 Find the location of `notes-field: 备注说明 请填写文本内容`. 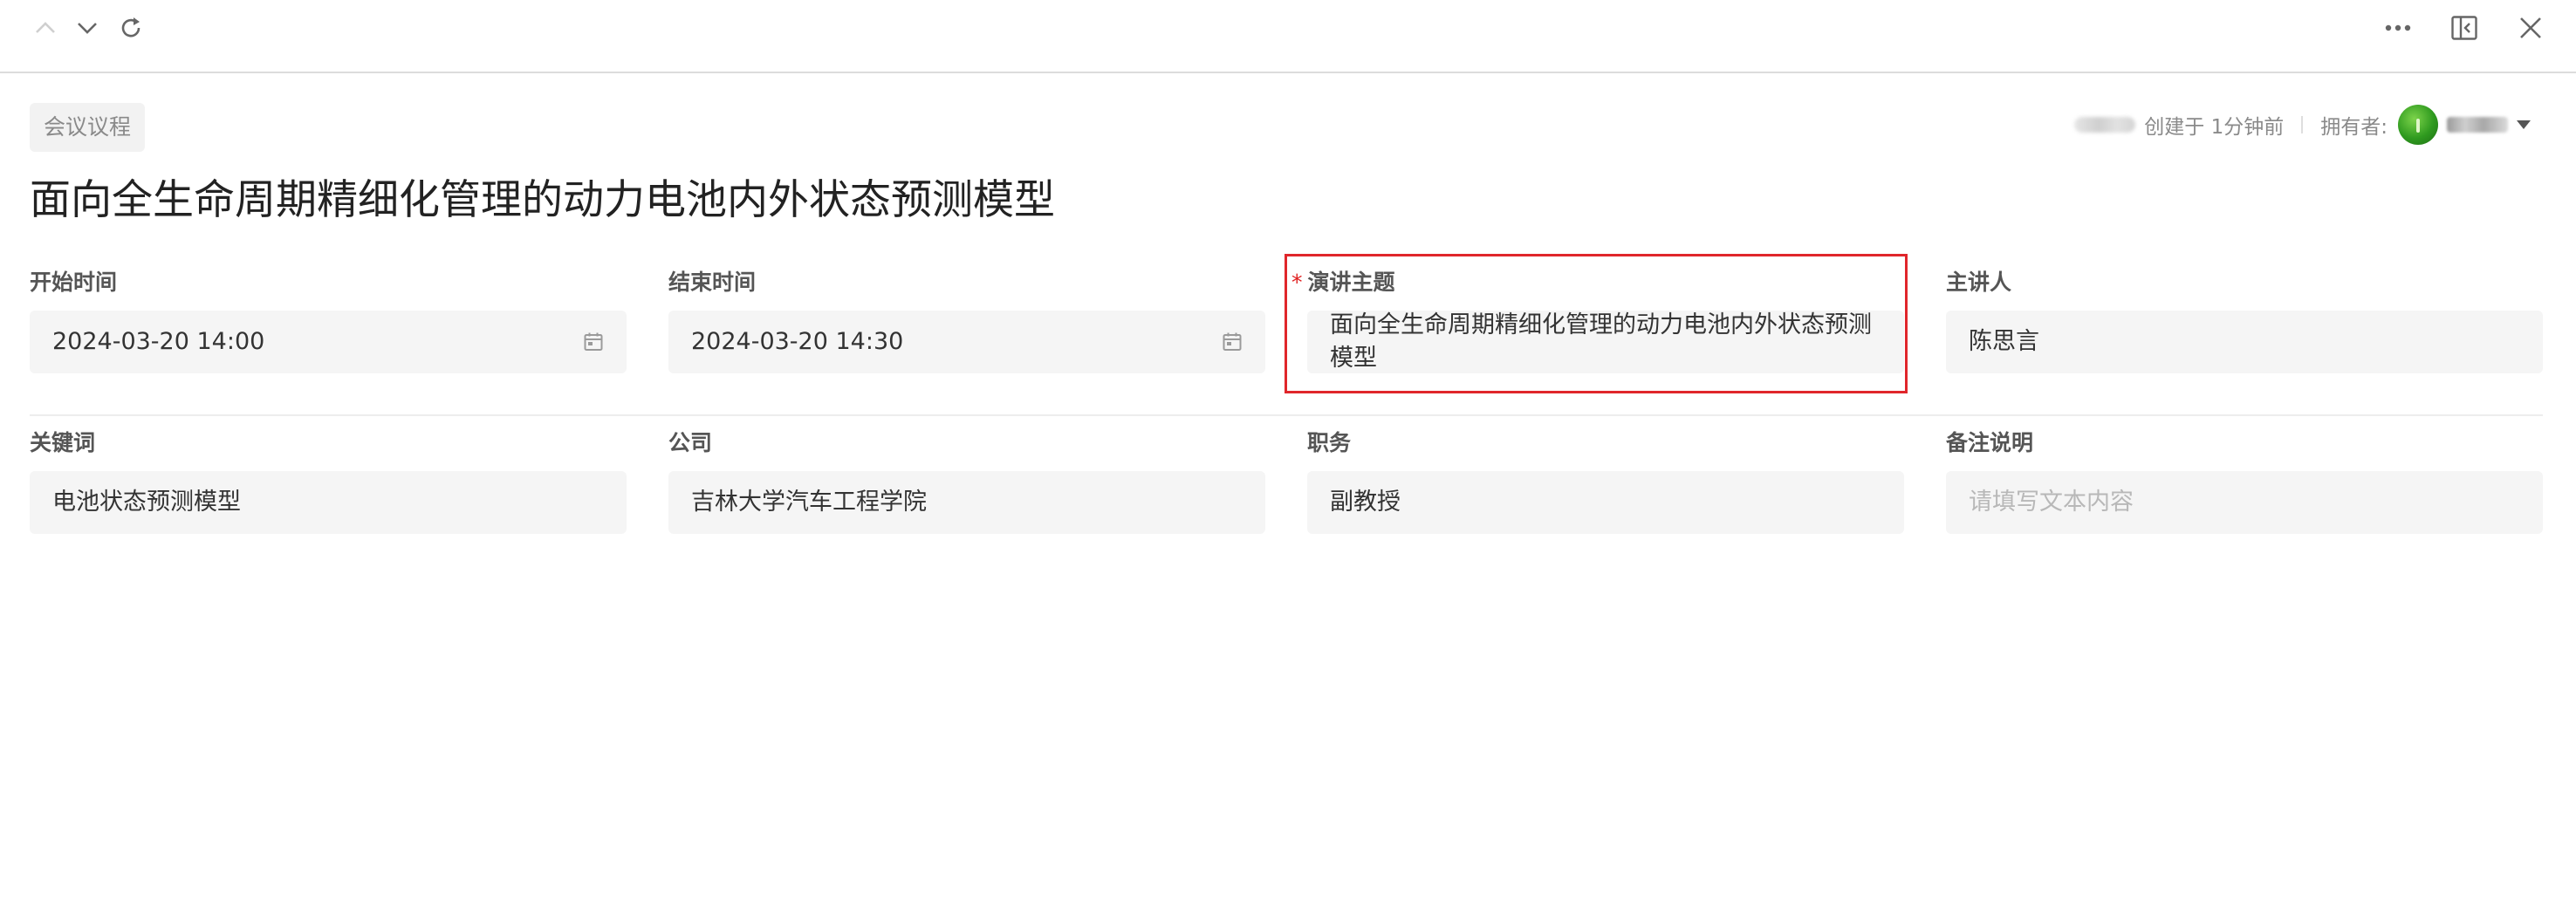

notes-field: 备注说明 请填写文本内容 is located at coordinates (2245, 480).